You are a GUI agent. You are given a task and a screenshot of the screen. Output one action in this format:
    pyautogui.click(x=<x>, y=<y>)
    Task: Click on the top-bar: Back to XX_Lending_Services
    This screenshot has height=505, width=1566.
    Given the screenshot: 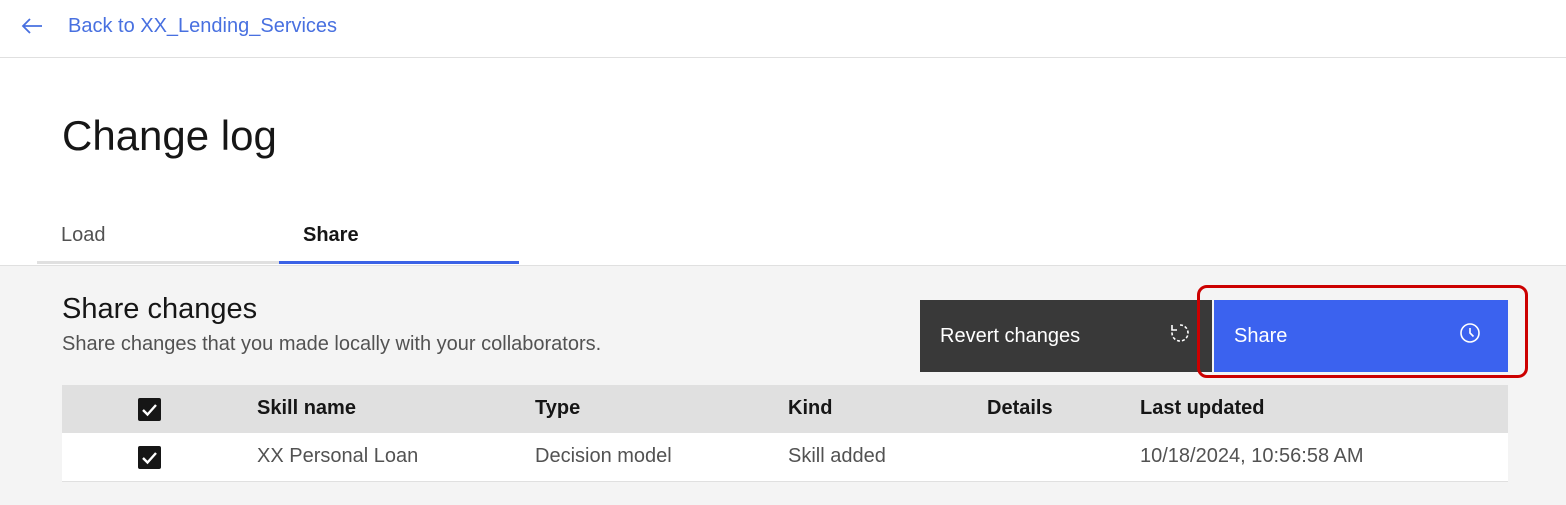 What is the action you would take?
    pyautogui.click(x=783, y=29)
    